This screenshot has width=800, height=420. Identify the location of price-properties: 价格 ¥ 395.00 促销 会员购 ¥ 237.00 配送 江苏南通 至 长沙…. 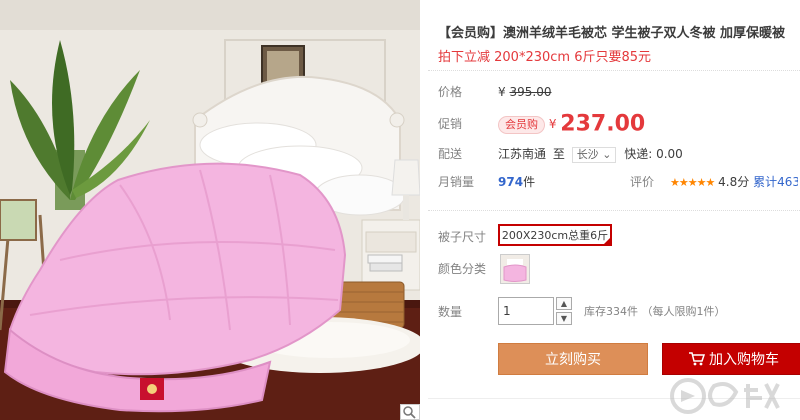
(614, 135).